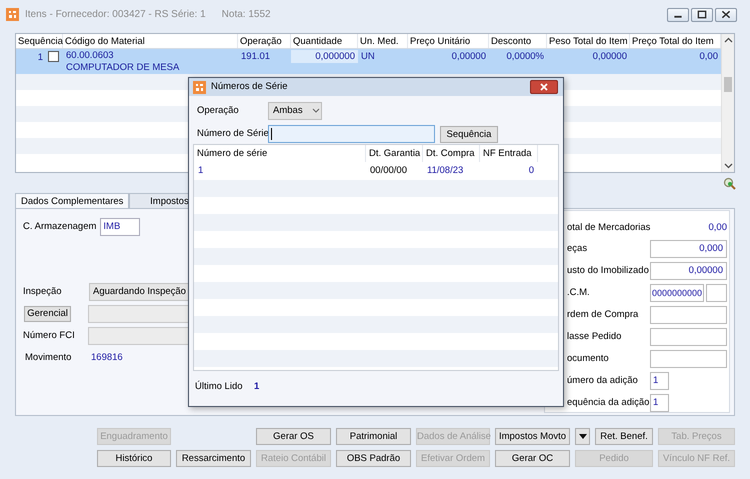 The width and height of the screenshot is (750, 479). Describe the element at coordinates (48, 314) in the screenshot. I see `manager-button: Gerencial` at that location.